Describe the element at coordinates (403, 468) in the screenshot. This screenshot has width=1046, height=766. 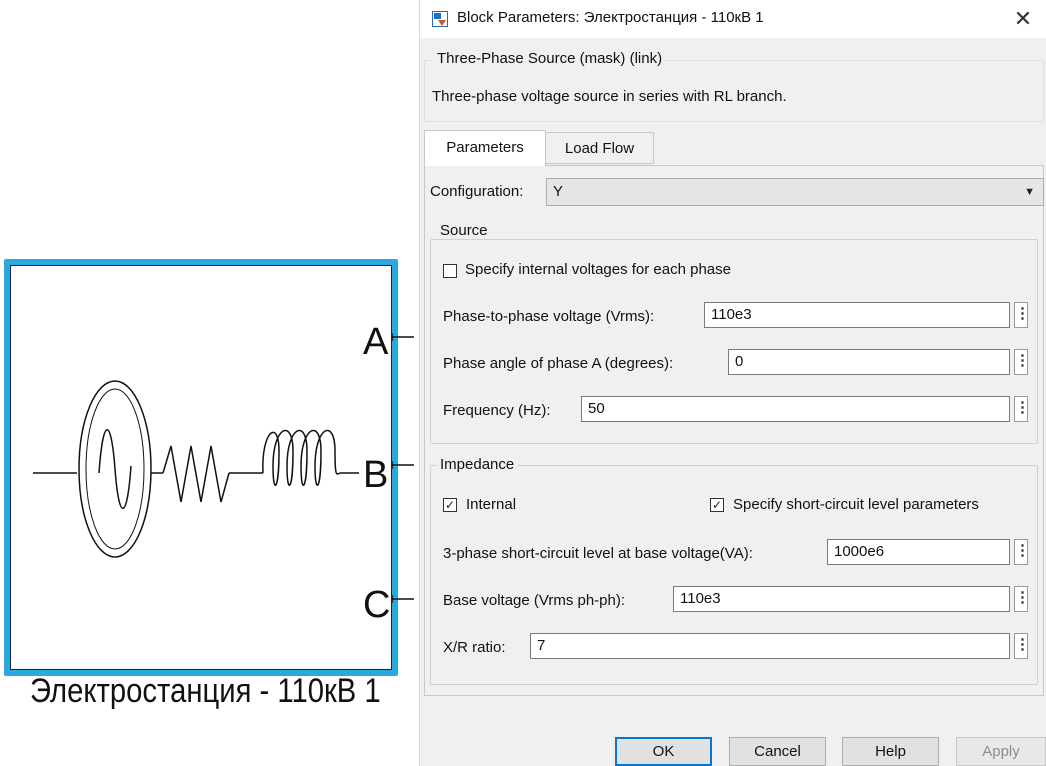
I see `port-stubs` at that location.